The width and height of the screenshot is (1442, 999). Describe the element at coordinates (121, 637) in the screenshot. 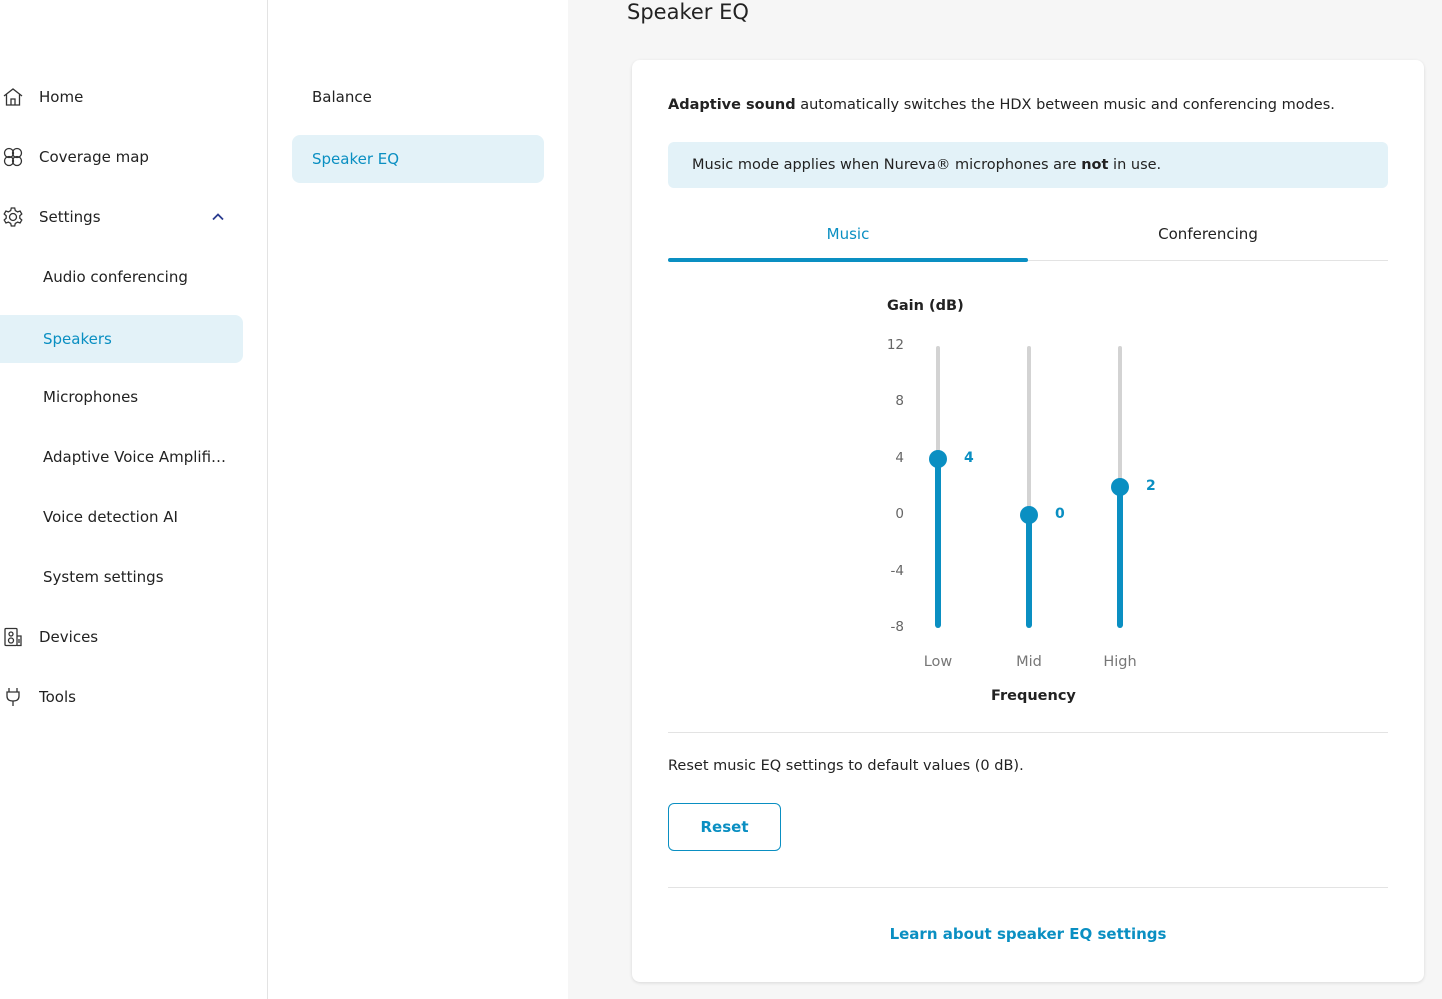

I see `nav-item-devices: Devices` at that location.